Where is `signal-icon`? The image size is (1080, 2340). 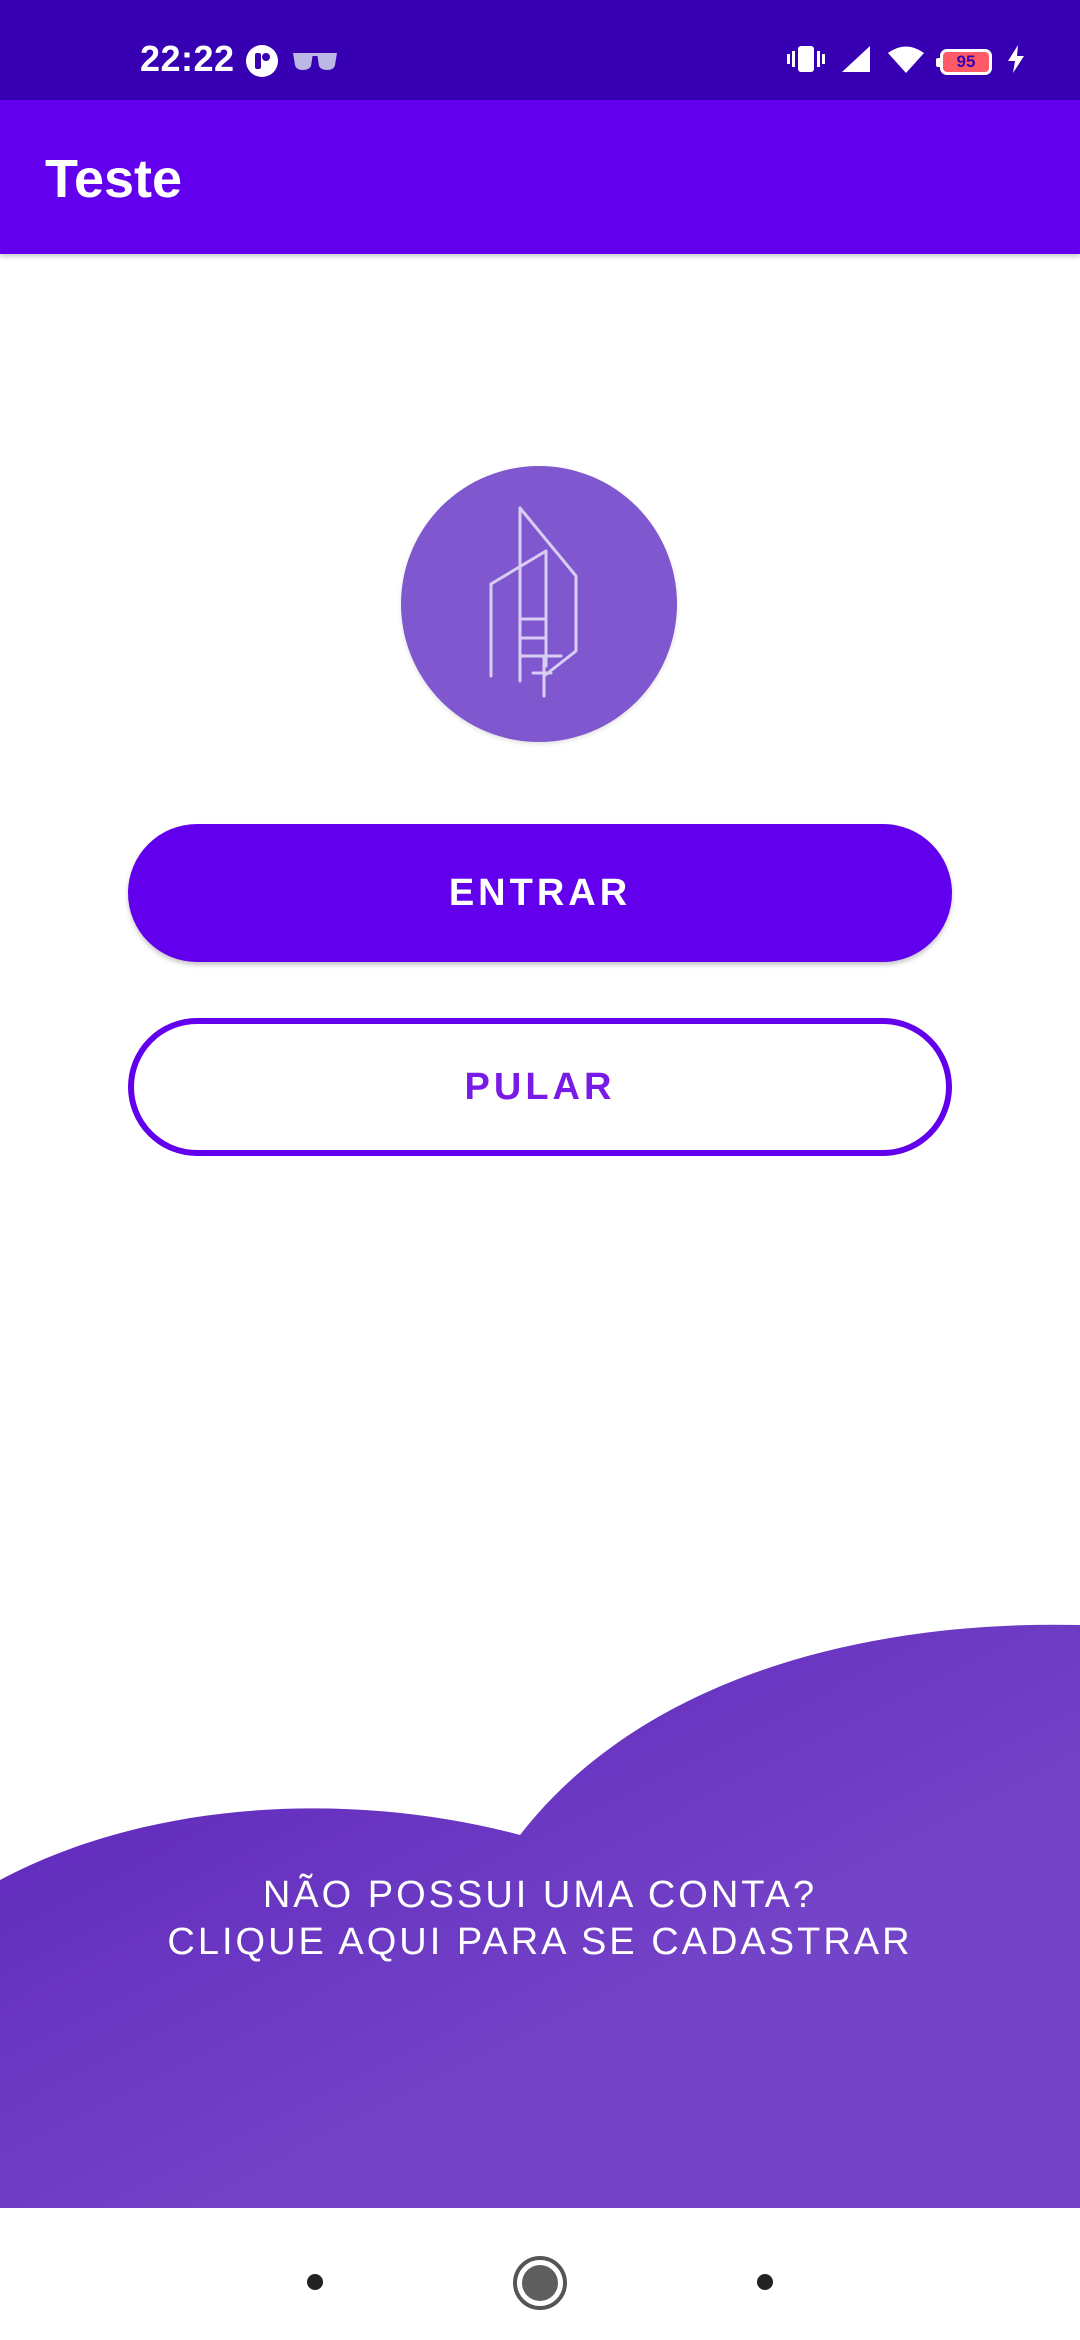 signal-icon is located at coordinates (856, 61).